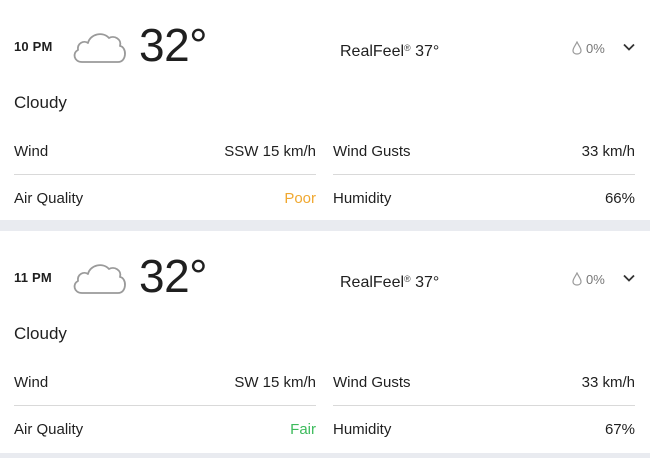 The width and height of the screenshot is (650, 458). What do you see at coordinates (33, 277) in the screenshot?
I see `forecast-time: 11 PM` at bounding box center [33, 277].